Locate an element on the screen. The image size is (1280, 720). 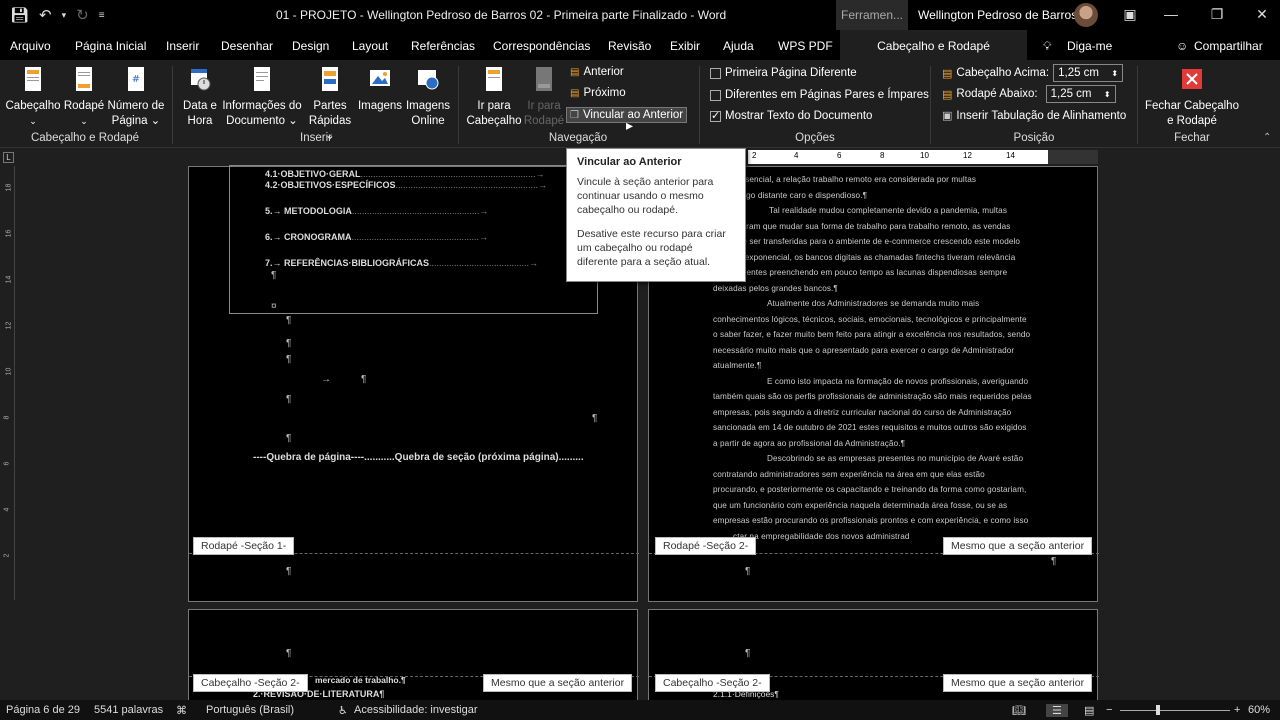
quick-access-toolbar: 💾︎ ↶ ▾ ↻ ≡ is located at coordinates (120, 15).